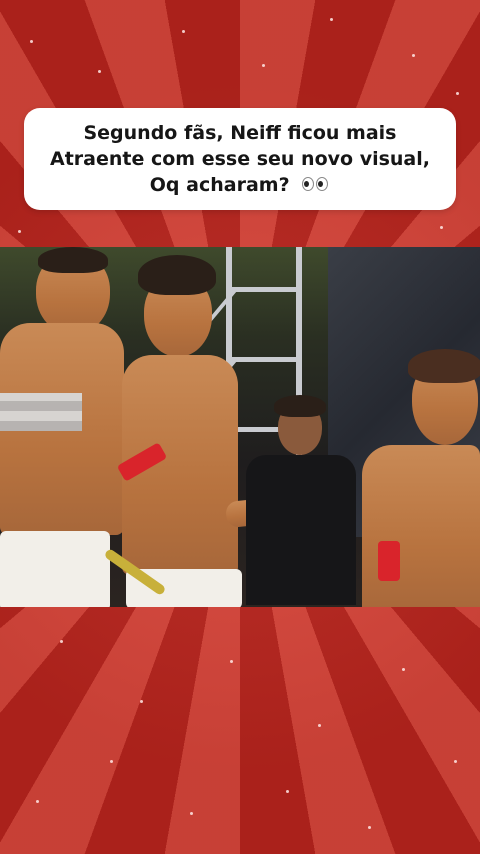 The width and height of the screenshot is (480, 854). I want to click on censored-pixel-block, so click(41, 412).